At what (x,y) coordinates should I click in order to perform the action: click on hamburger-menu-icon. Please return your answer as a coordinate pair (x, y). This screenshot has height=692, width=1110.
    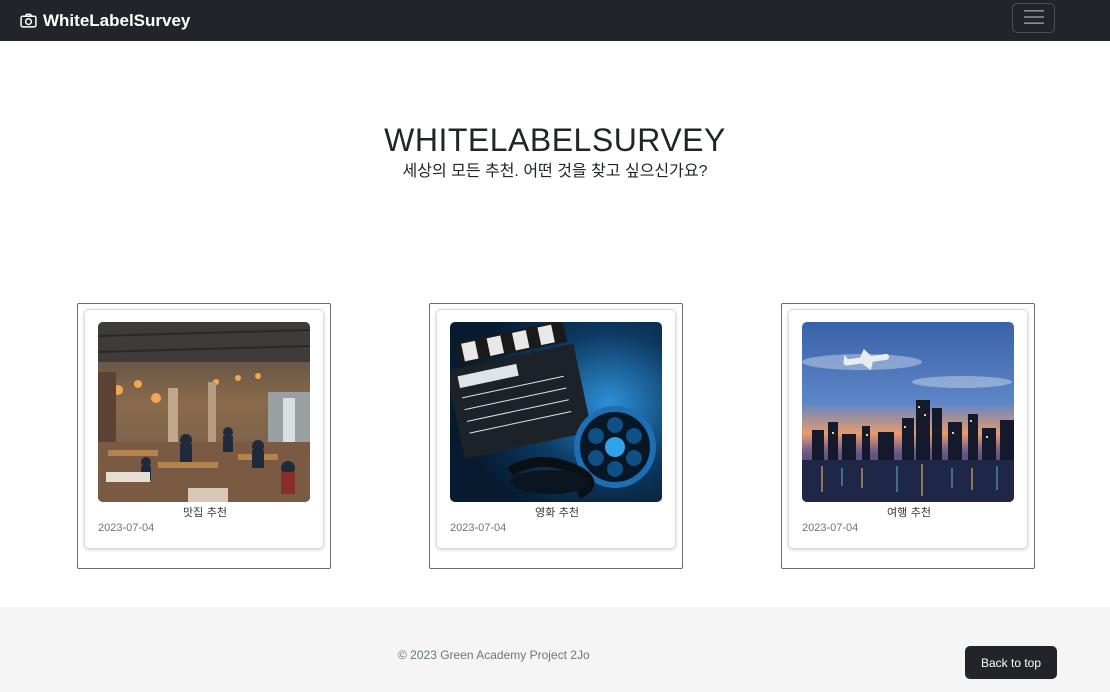
    Looking at the image, I should click on (1034, 18).